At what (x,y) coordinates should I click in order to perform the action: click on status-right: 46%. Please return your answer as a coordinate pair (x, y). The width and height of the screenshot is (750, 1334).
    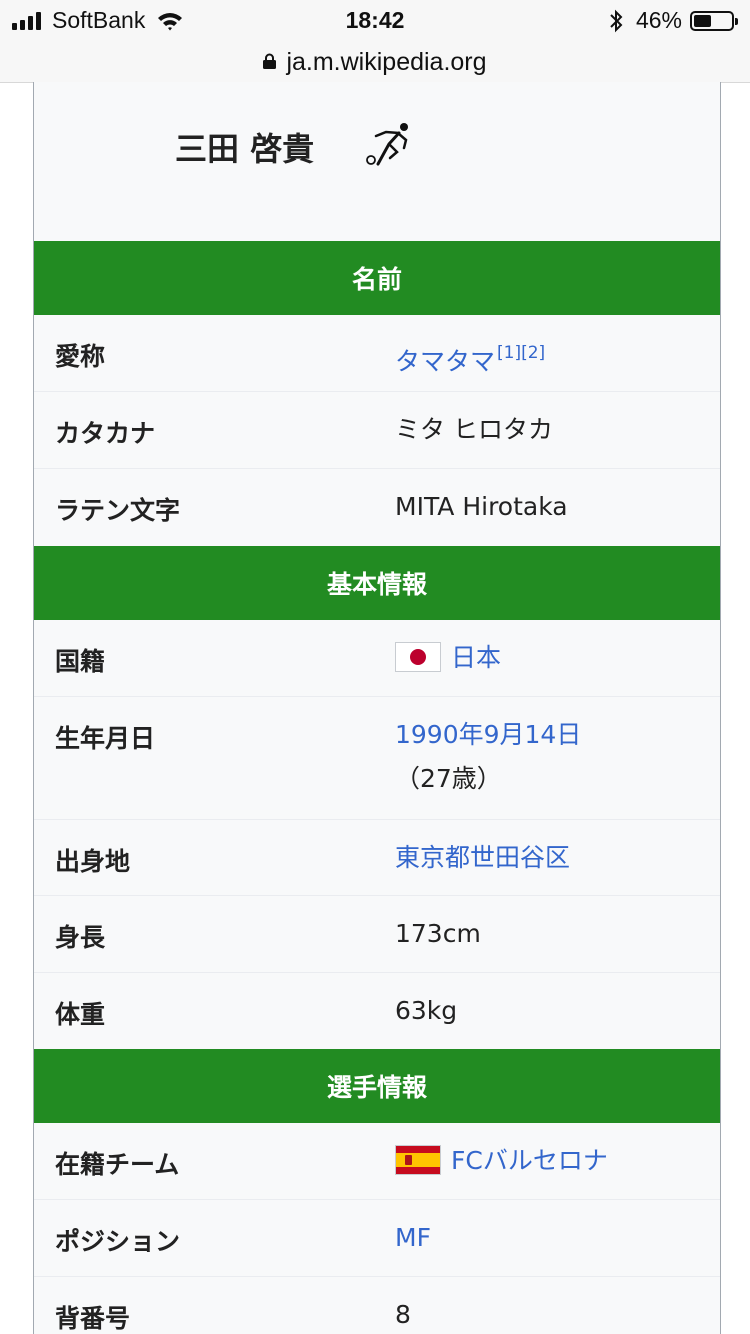
    Looking at the image, I should click on (673, 20).